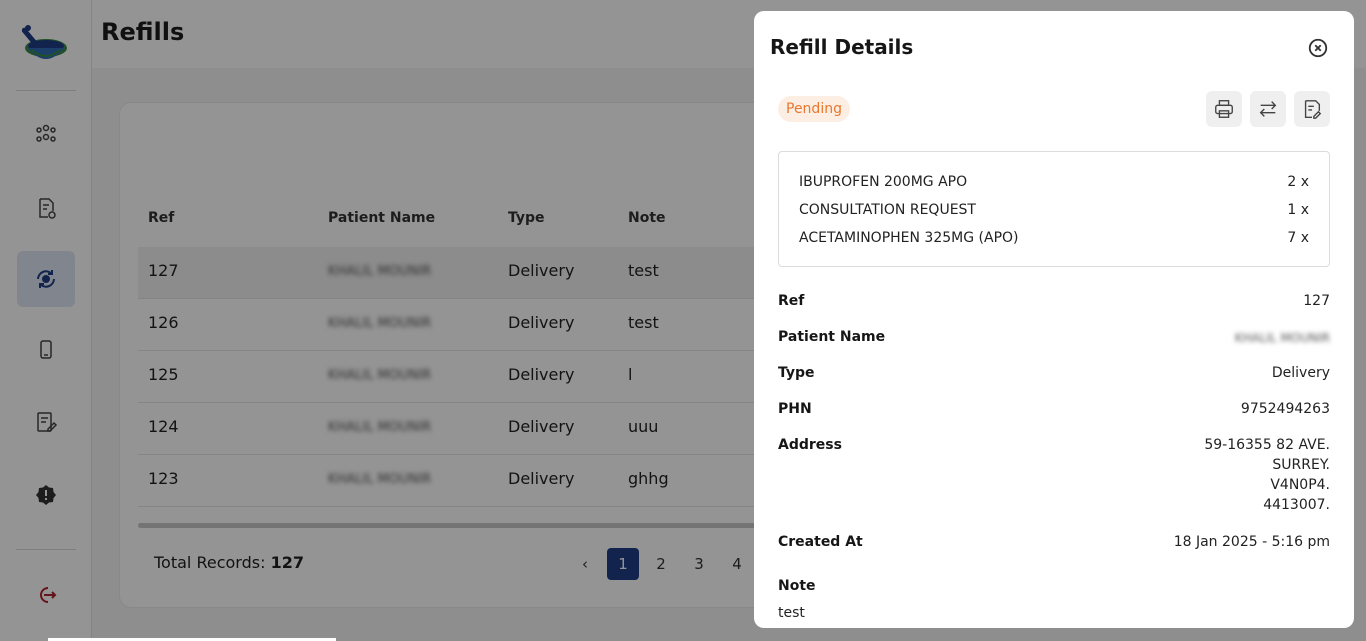 This screenshot has height=641, width=1366. Describe the element at coordinates (791, 613) in the screenshot. I see `note-value: test` at that location.